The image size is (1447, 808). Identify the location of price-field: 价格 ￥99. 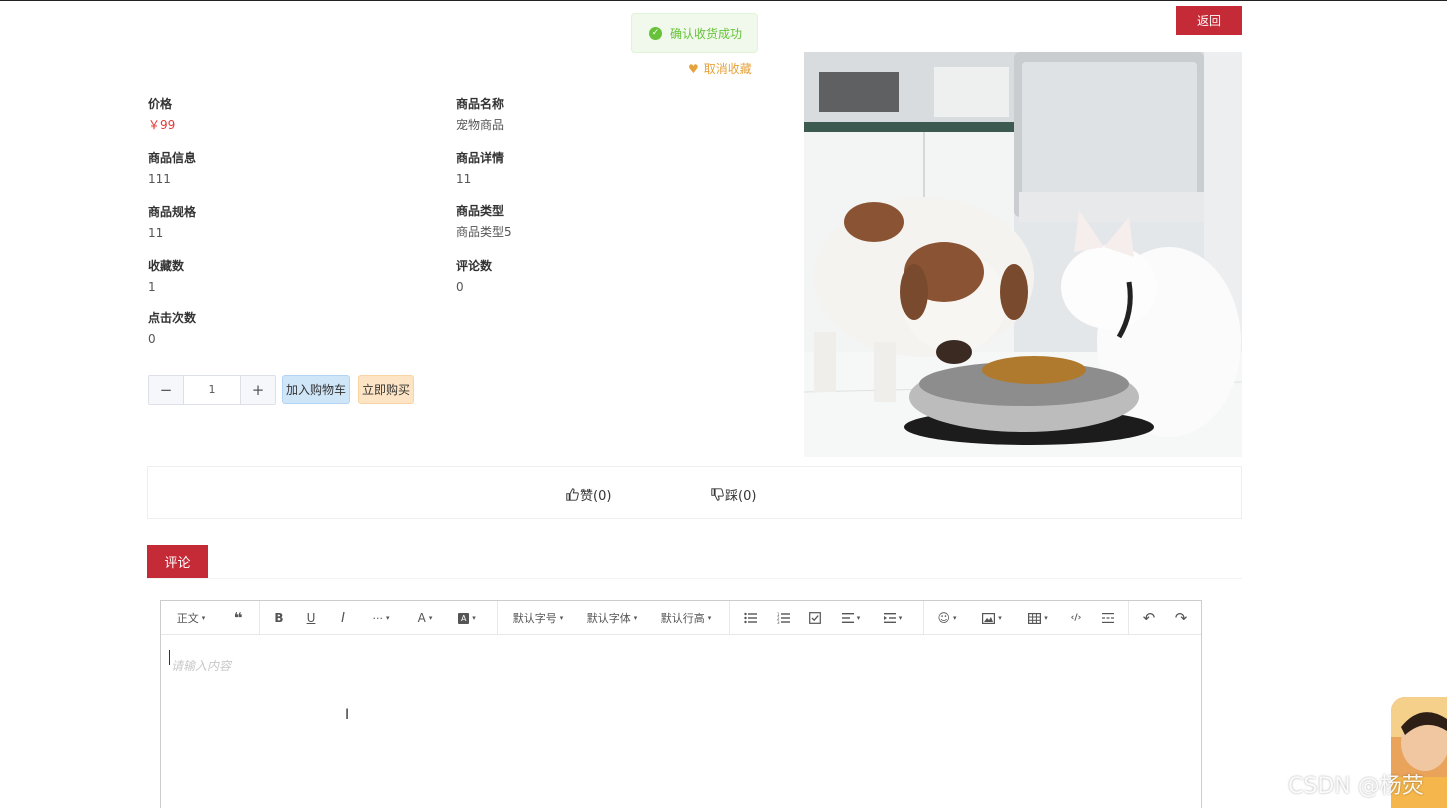
(288, 114).